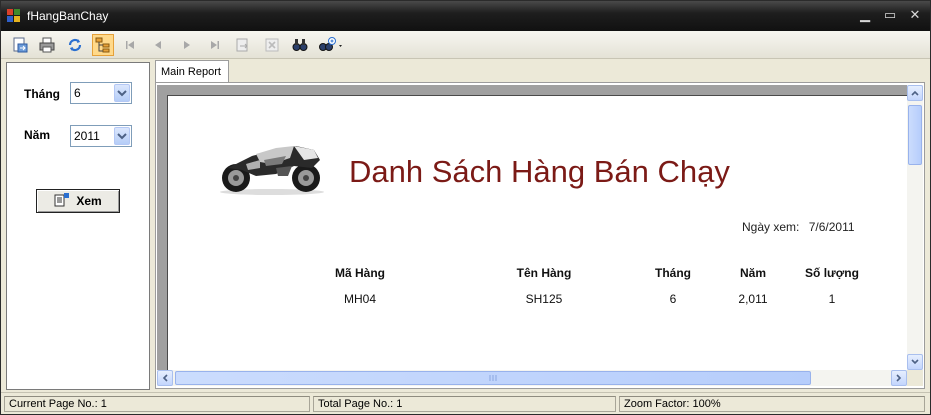 The image size is (931, 415). Describe the element at coordinates (62, 201) in the screenshot. I see `report-icon` at that location.